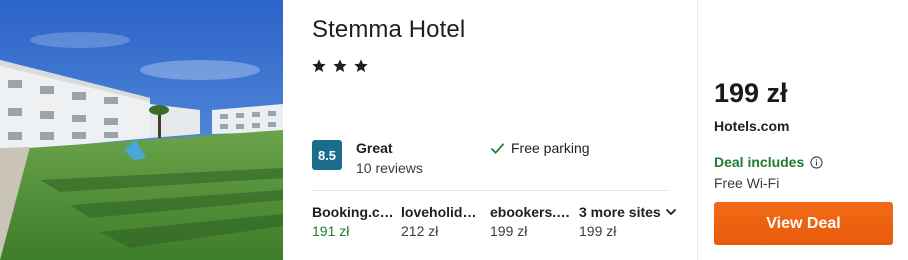 Image resolution: width=908 pixels, height=260 pixels. I want to click on view-deal-button: View Deal, so click(803, 223).